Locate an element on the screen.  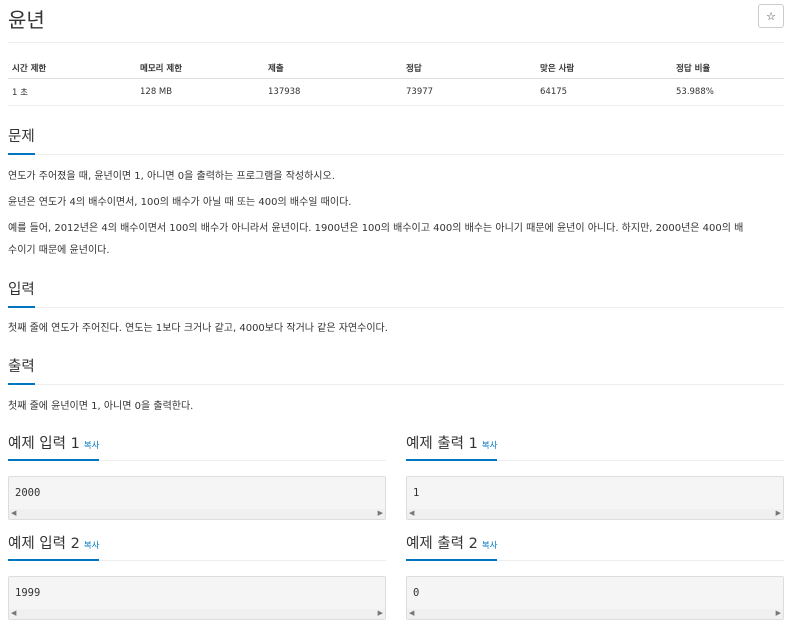
sample-output-1-code: 1 is located at coordinates (416, 493).